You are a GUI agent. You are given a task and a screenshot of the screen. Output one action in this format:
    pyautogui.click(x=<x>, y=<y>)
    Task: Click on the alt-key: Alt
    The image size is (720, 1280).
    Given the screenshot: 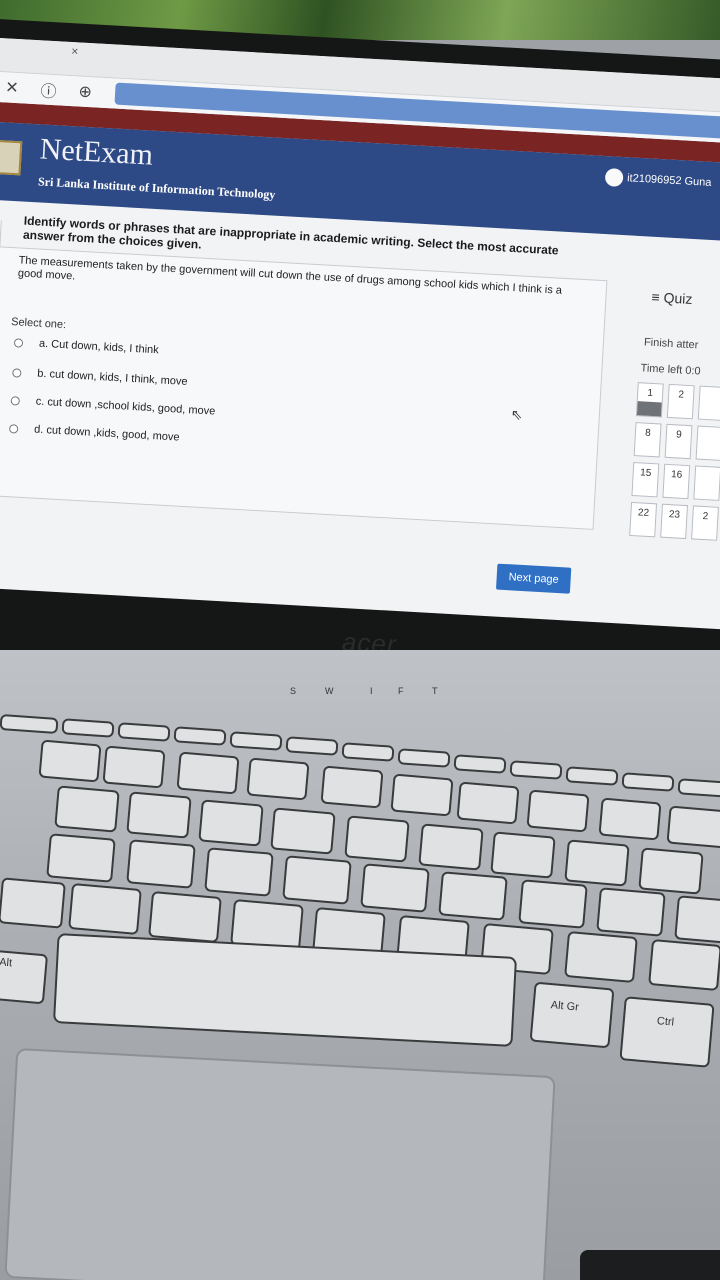 What is the action you would take?
    pyautogui.click(x=24, y=977)
    